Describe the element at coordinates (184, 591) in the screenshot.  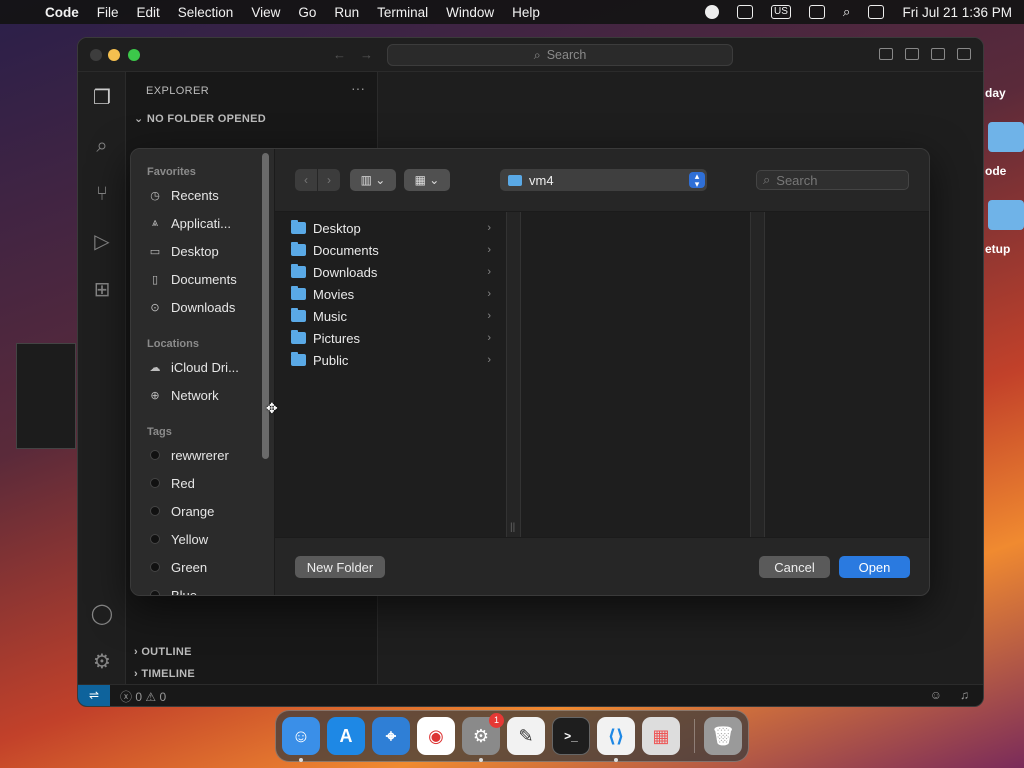
I see `tag-label: Blue` at that location.